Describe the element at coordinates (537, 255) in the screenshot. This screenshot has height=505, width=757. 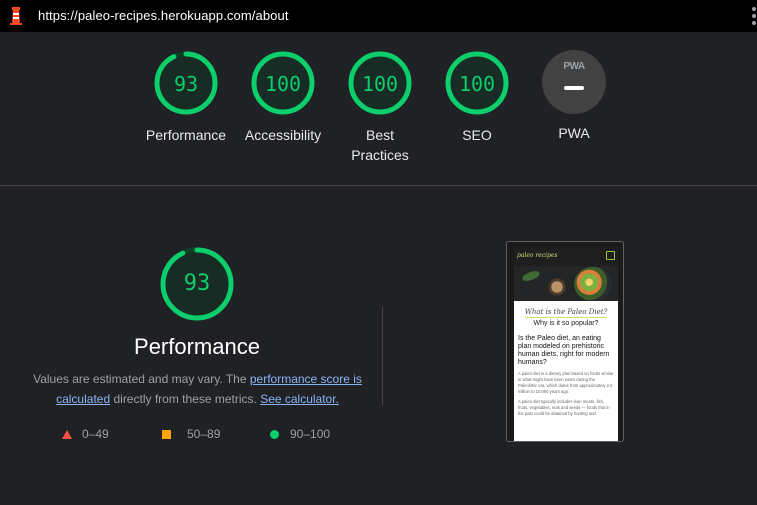
I see `screenshot-brand: paleo recipes` at that location.